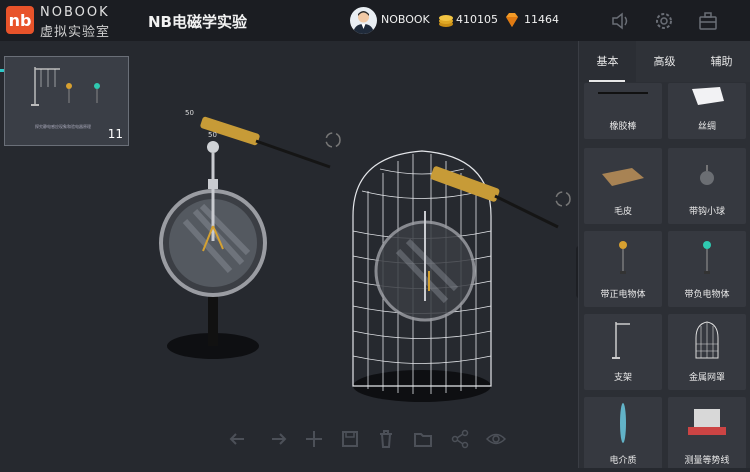 Image resolution: width=750 pixels, height=472 pixels. I want to click on view-icon, so click(496, 439).